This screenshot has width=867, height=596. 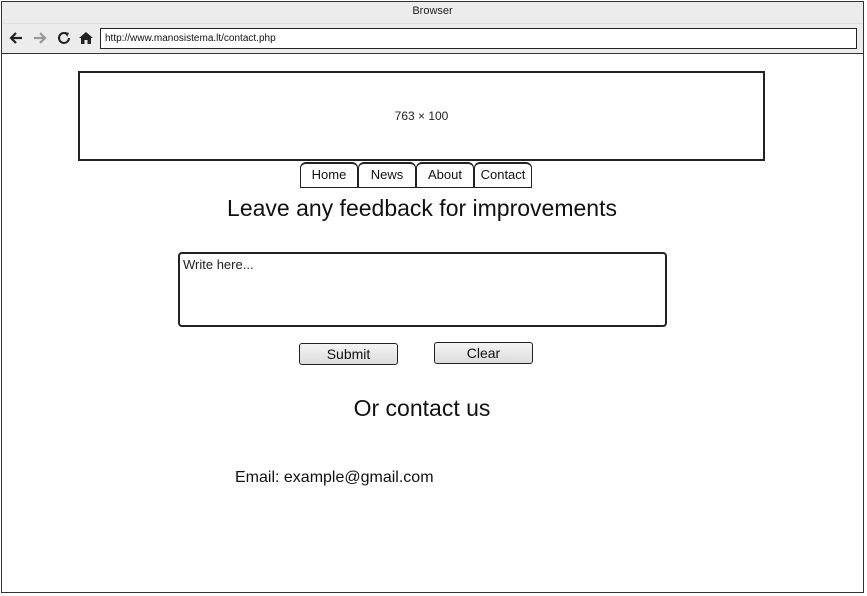 I want to click on tab-label: News, so click(x=387, y=174).